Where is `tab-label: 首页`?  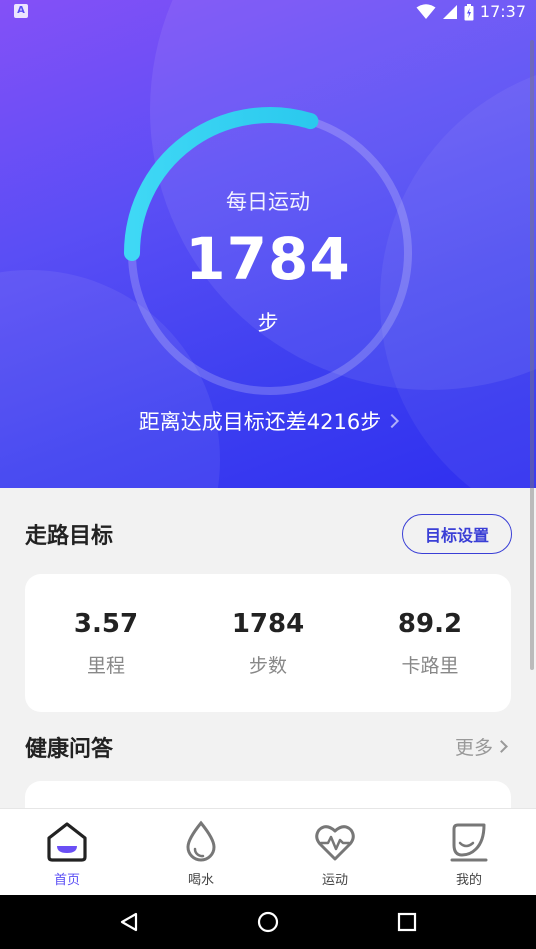
tab-label: 首页 is located at coordinates (66, 880).